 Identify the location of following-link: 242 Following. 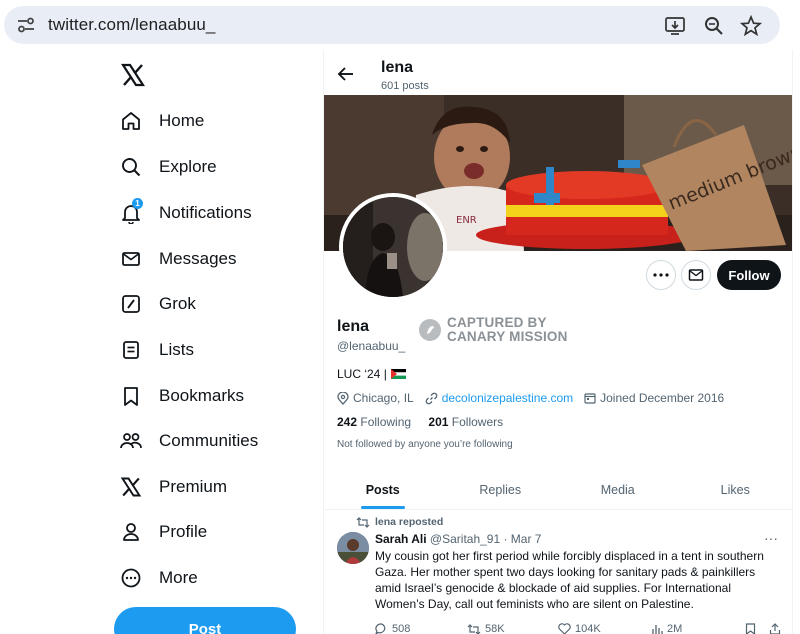
(374, 422).